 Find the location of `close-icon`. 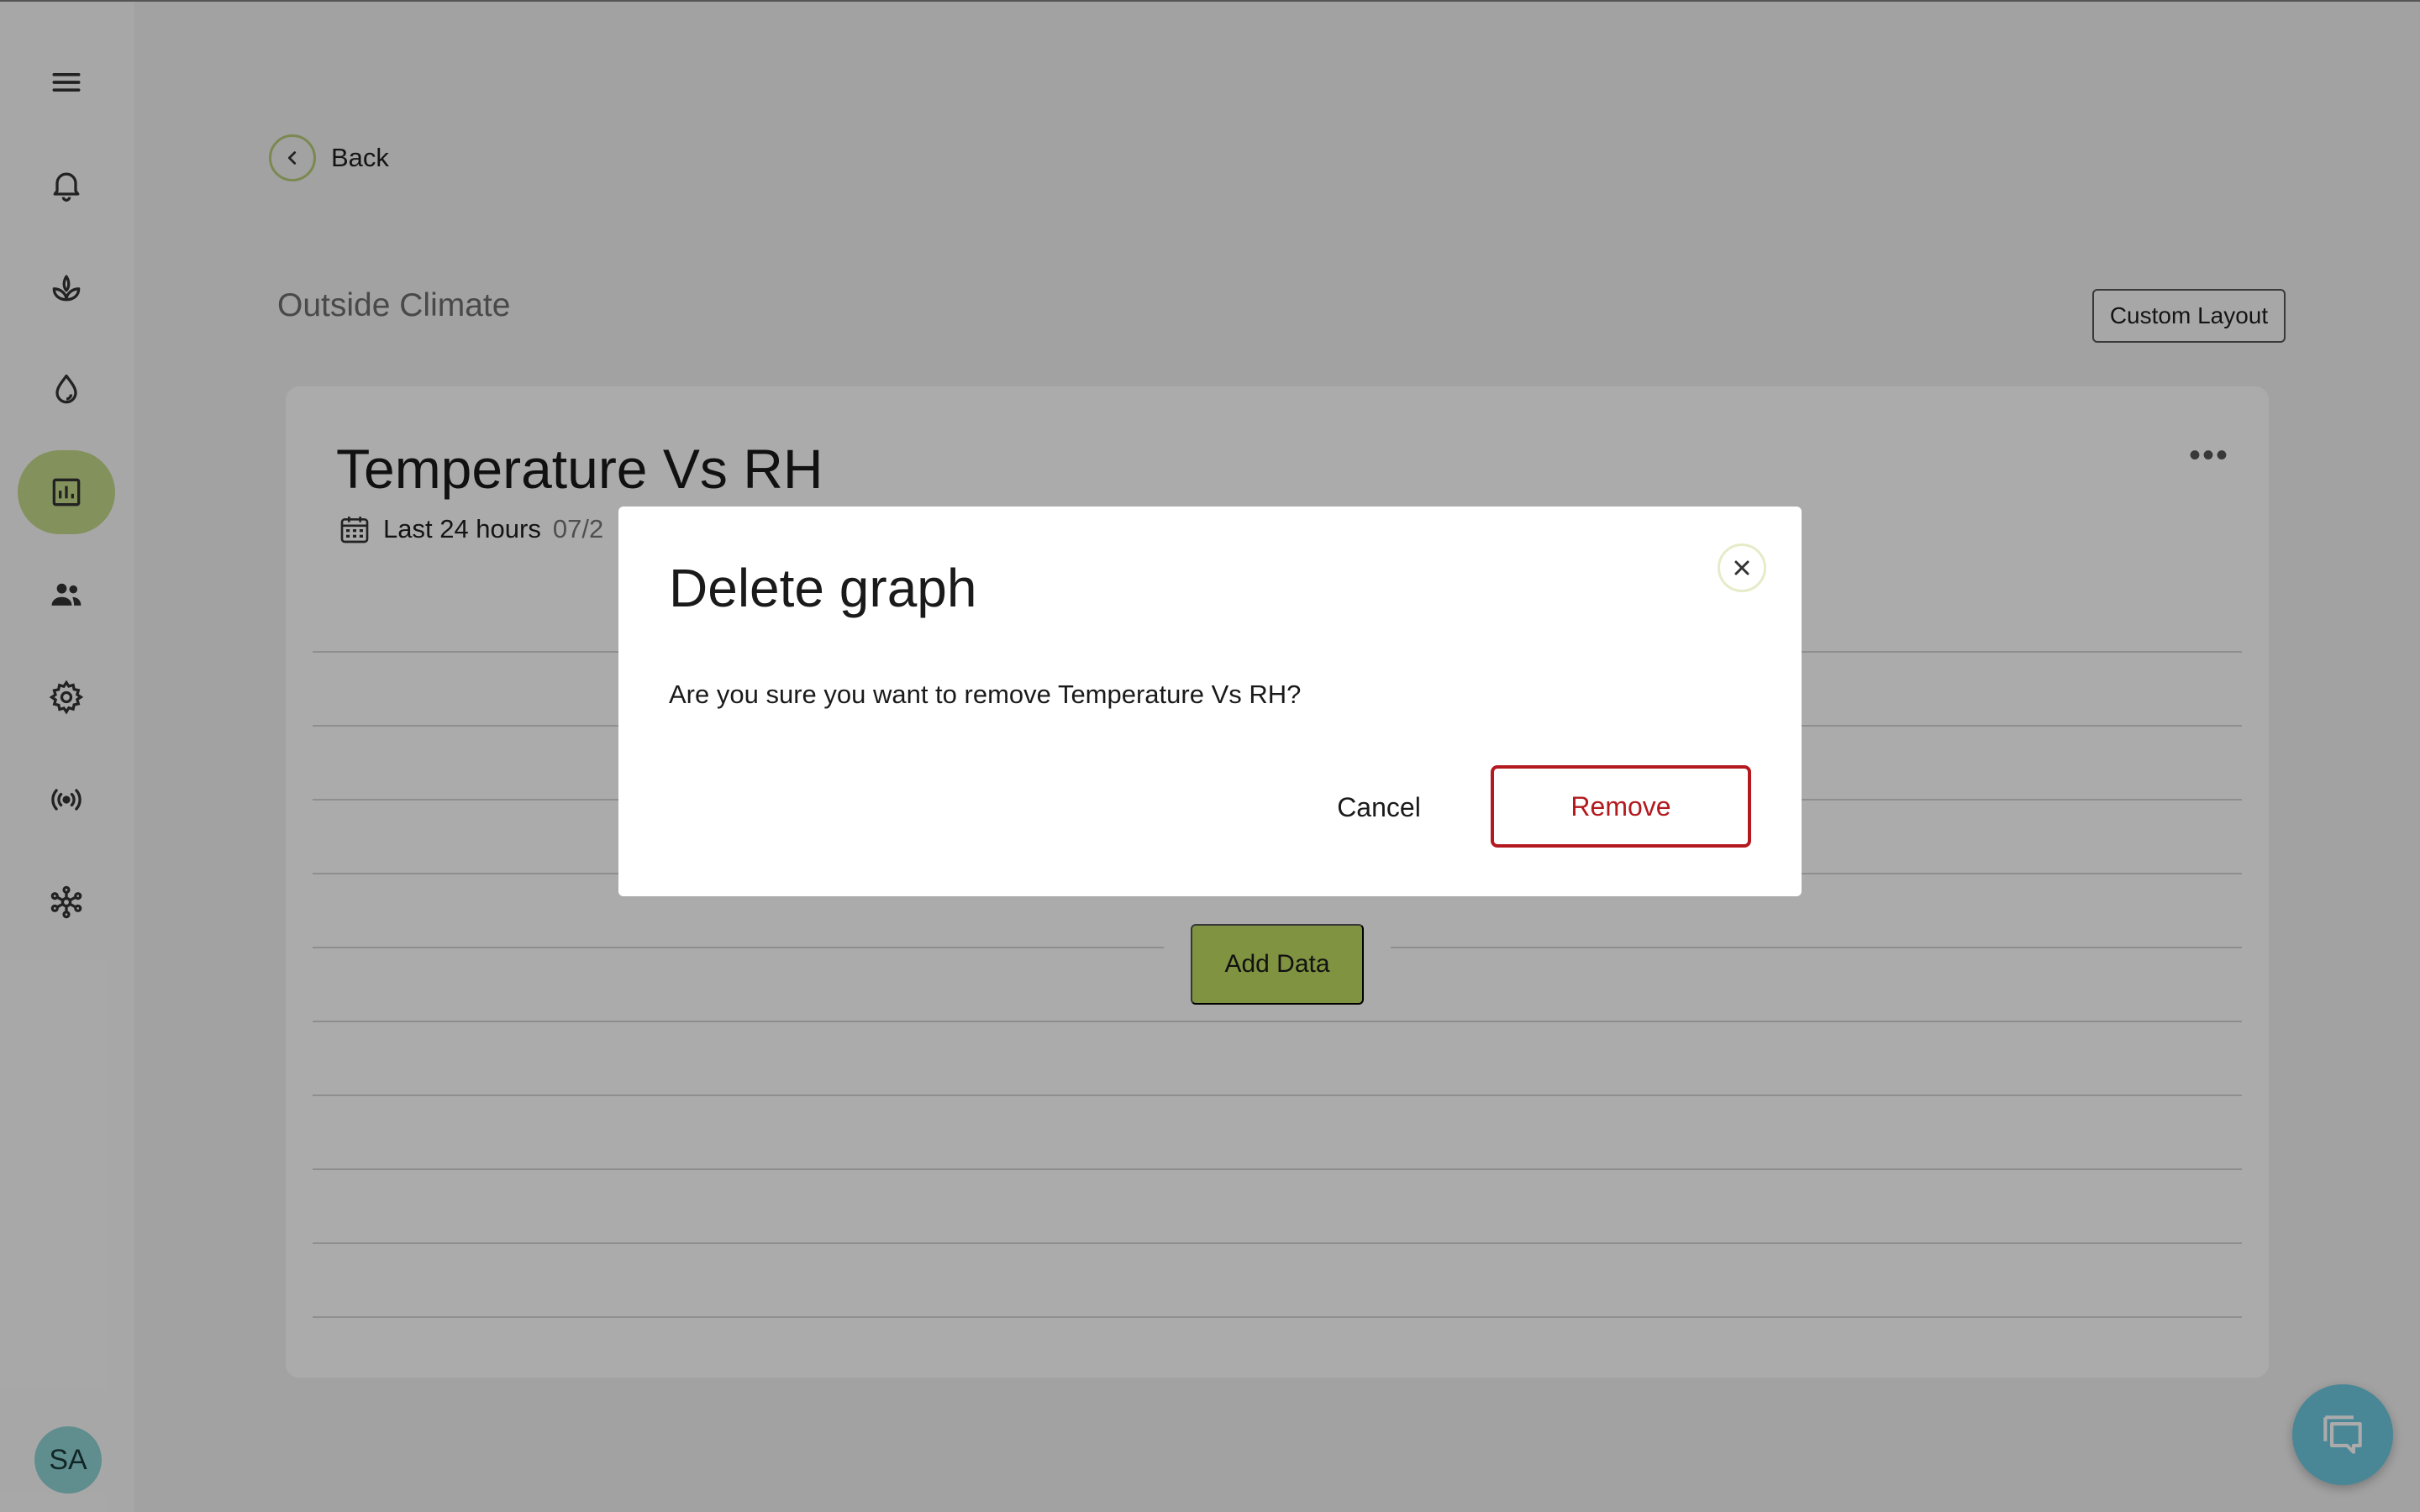

close-icon is located at coordinates (1741, 567).